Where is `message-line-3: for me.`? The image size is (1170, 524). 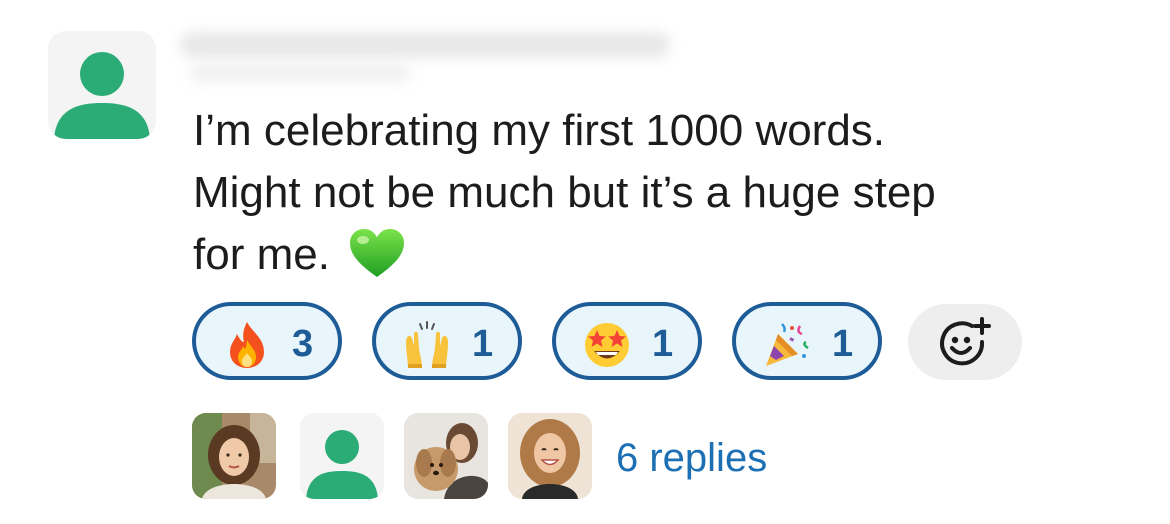 message-line-3: for me. is located at coordinates (261, 254).